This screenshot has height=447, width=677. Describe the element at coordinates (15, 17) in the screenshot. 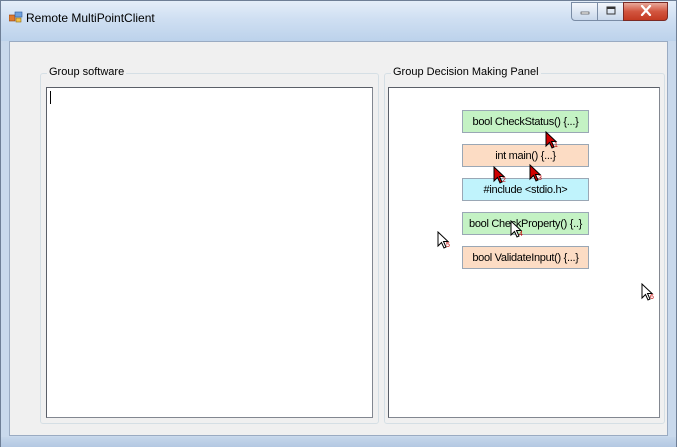

I see `app-icon` at that location.